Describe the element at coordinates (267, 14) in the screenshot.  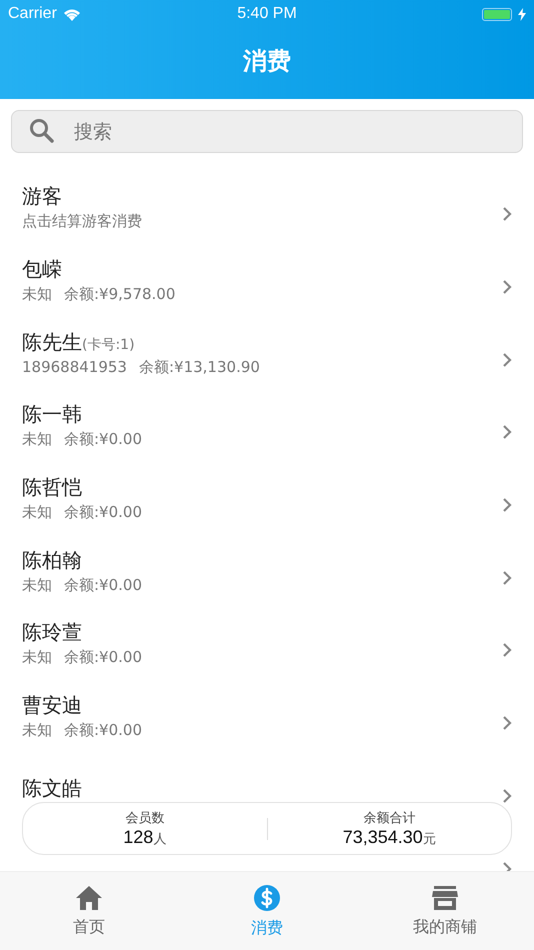
I see `status-time: 5:40 PM` at that location.